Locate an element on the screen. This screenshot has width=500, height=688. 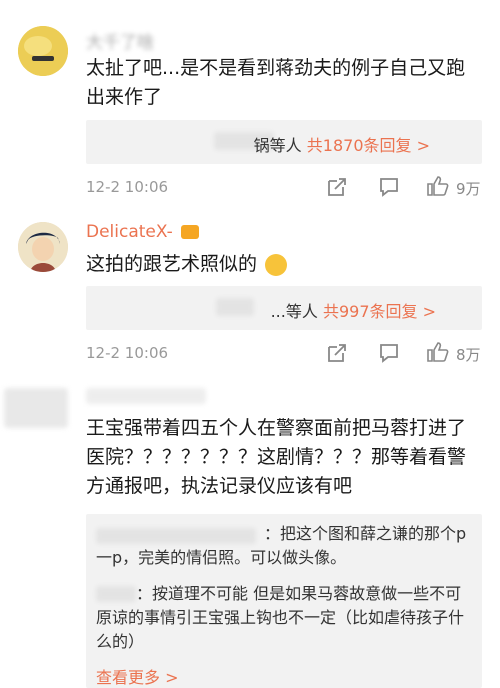
comment-text-content: 这拍的跟艺术照似的 is located at coordinates (172, 264).